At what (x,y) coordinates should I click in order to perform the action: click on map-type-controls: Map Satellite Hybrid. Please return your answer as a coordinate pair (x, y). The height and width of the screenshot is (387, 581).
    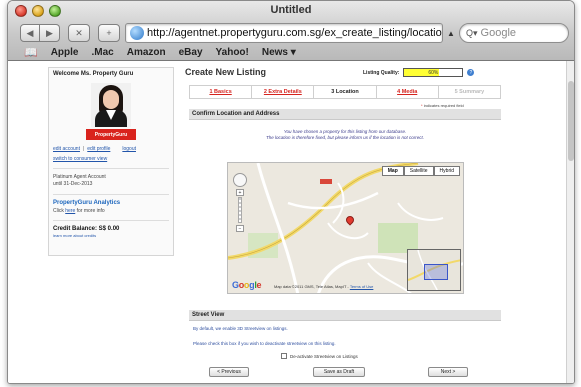
    Looking at the image, I should click on (420, 171).